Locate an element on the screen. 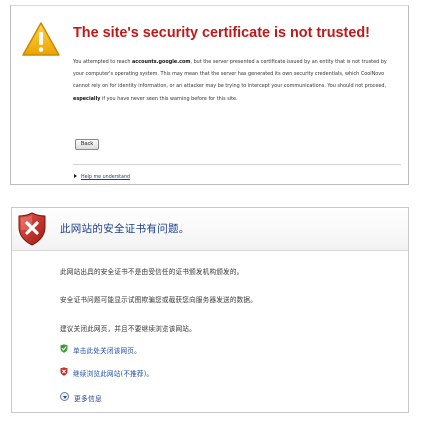  red-shield-x-icon is located at coordinates (64, 371).